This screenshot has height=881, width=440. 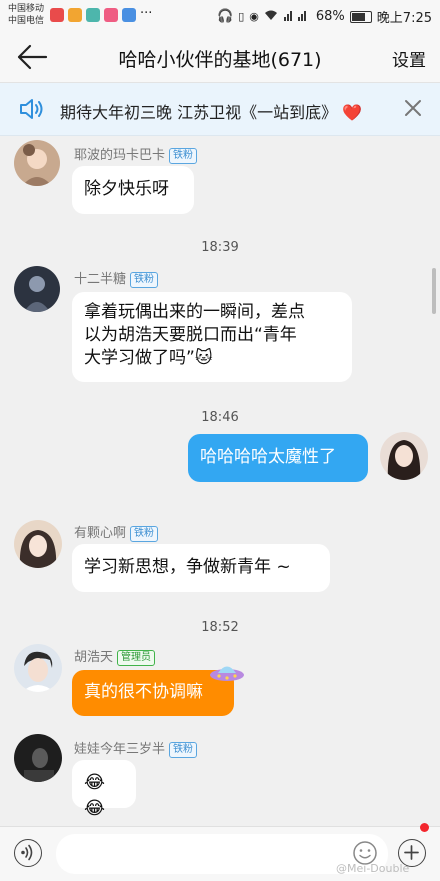 What do you see at coordinates (404, 18) in the screenshot?
I see `clock: 晚上7:25` at bounding box center [404, 18].